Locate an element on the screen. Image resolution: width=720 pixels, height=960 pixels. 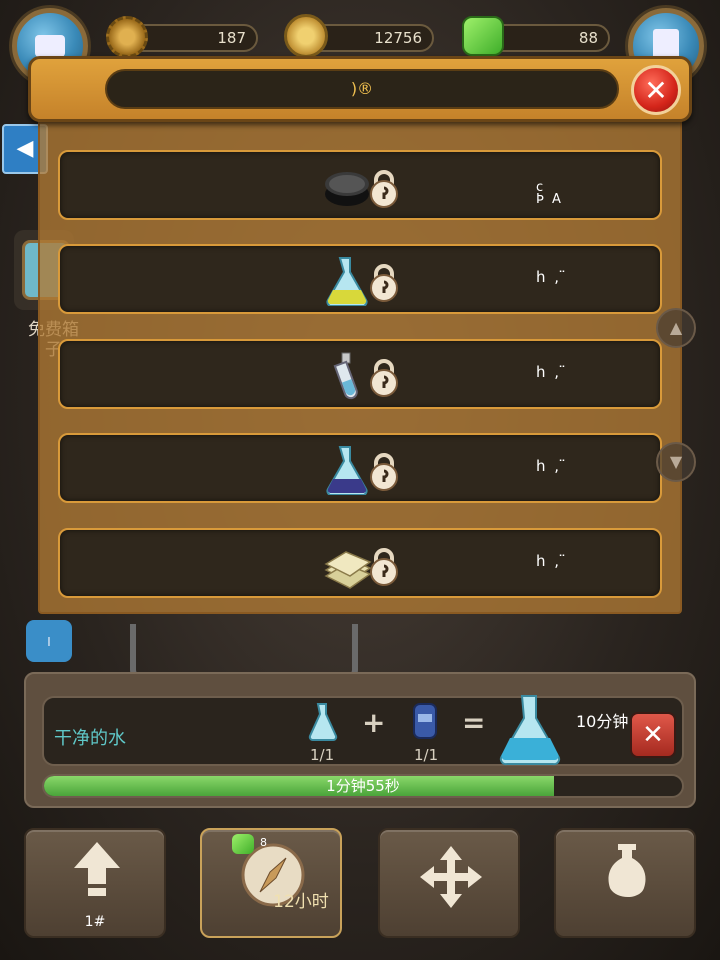
modal-title: )® is located at coordinates (362, 89).